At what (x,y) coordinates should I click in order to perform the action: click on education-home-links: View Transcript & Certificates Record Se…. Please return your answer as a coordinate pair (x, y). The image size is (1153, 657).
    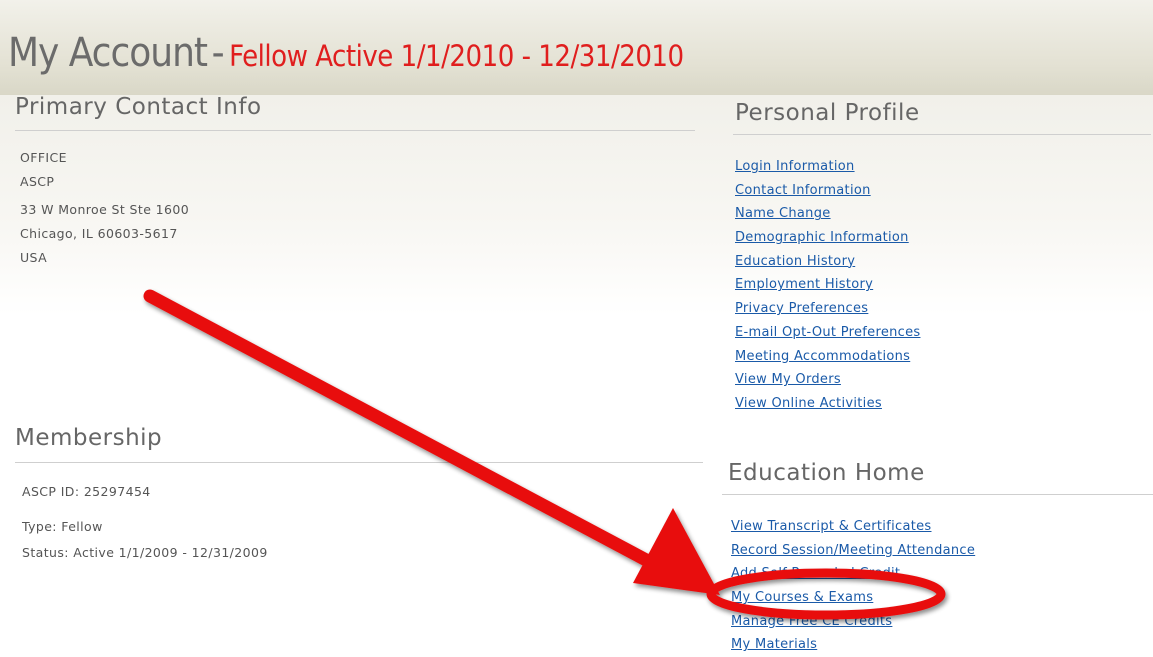
    Looking at the image, I should click on (853, 586).